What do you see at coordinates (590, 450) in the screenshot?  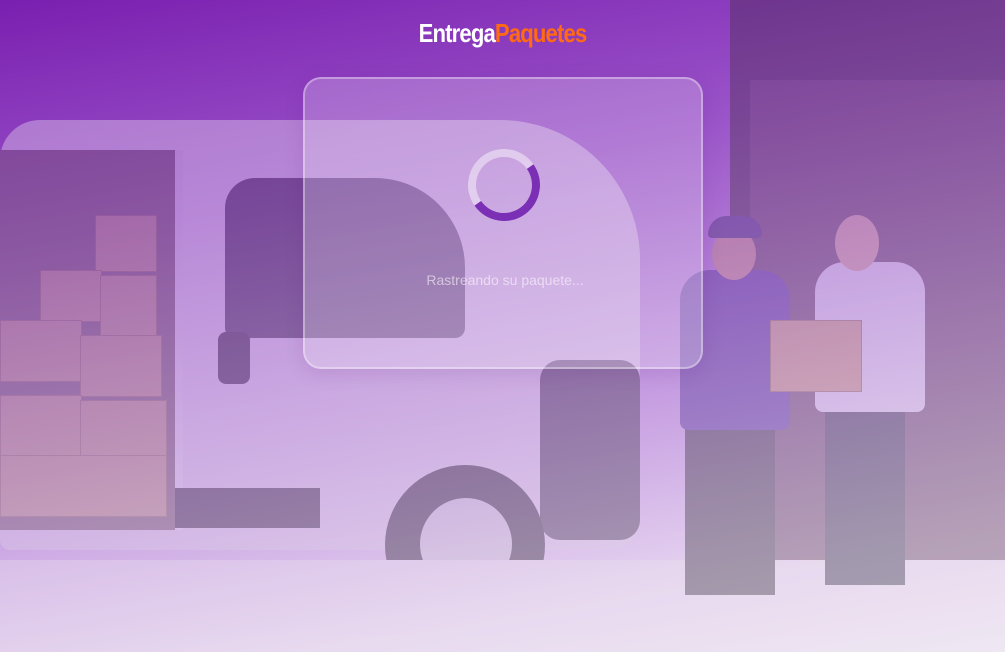 I see `van-front` at bounding box center [590, 450].